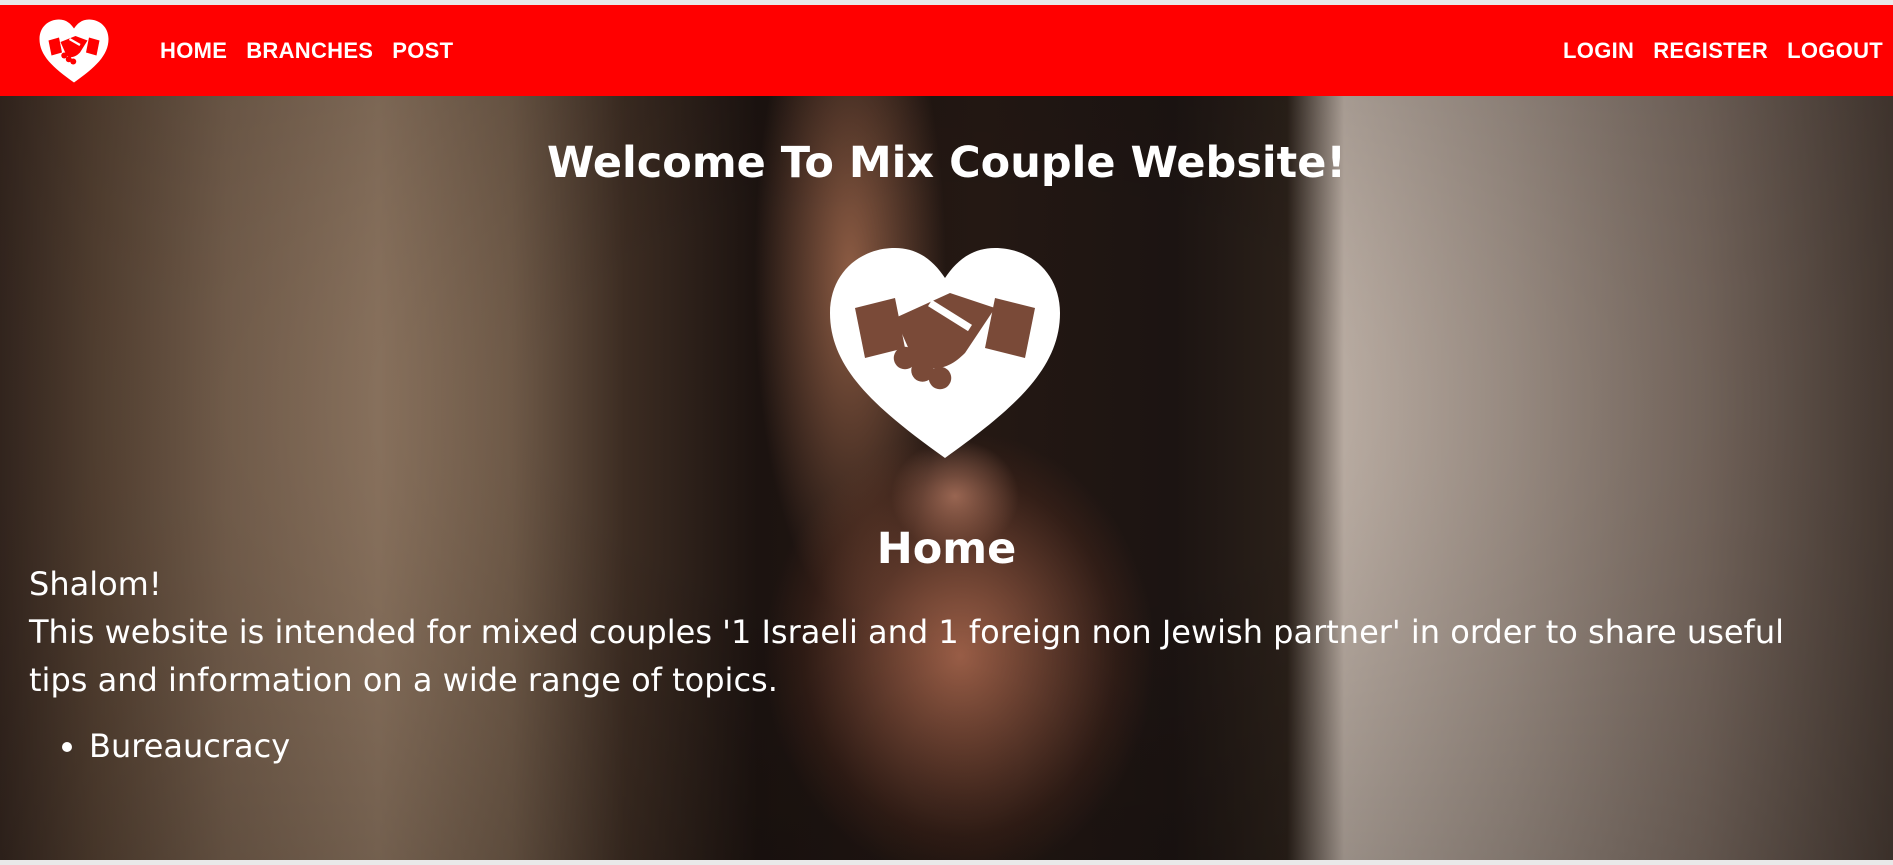  Describe the element at coordinates (309, 51) in the screenshot. I see `nav-link-branches: BRANCHES` at that location.